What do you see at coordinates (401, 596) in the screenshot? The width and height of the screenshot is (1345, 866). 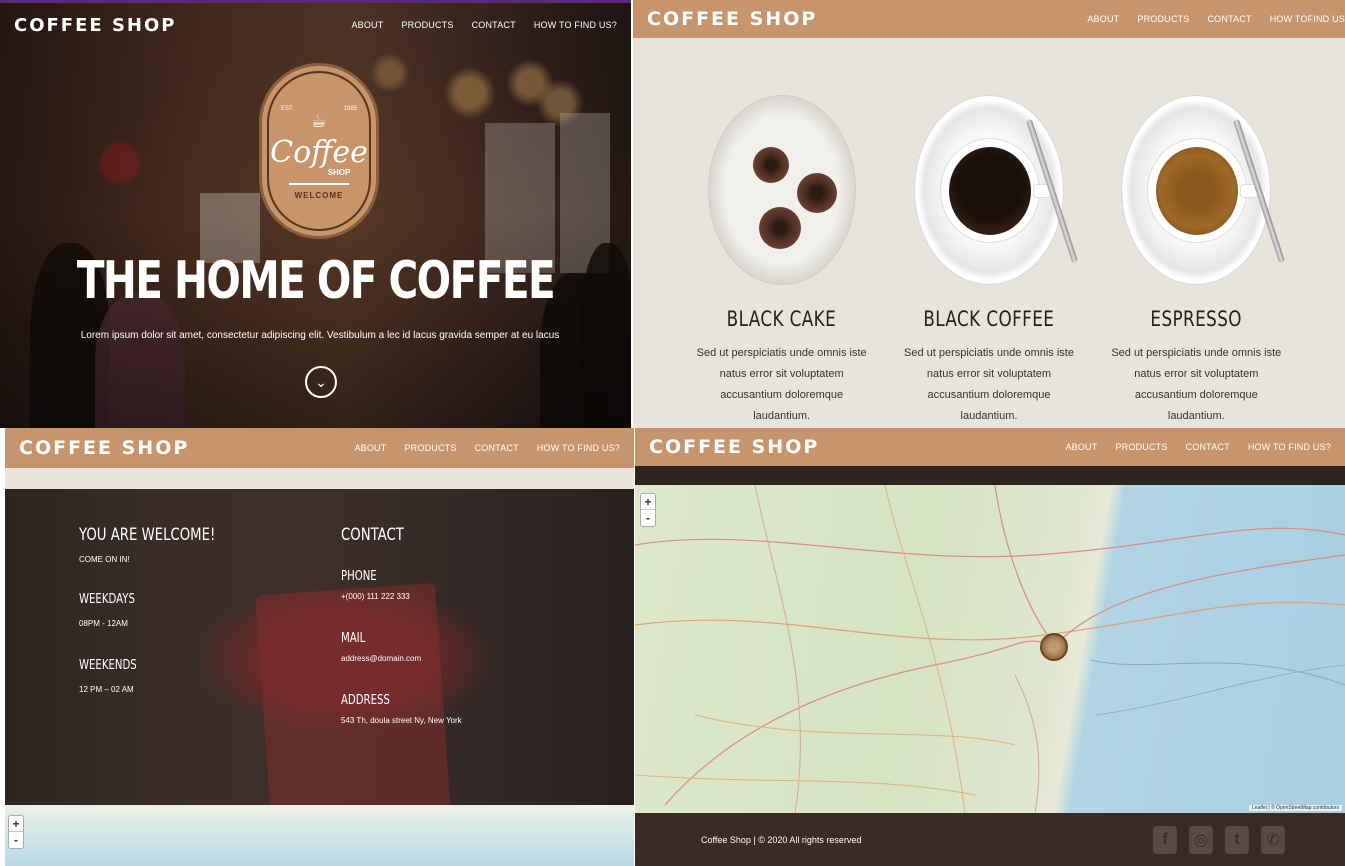 I see `phone-value: +(000) 111 222 333` at bounding box center [401, 596].